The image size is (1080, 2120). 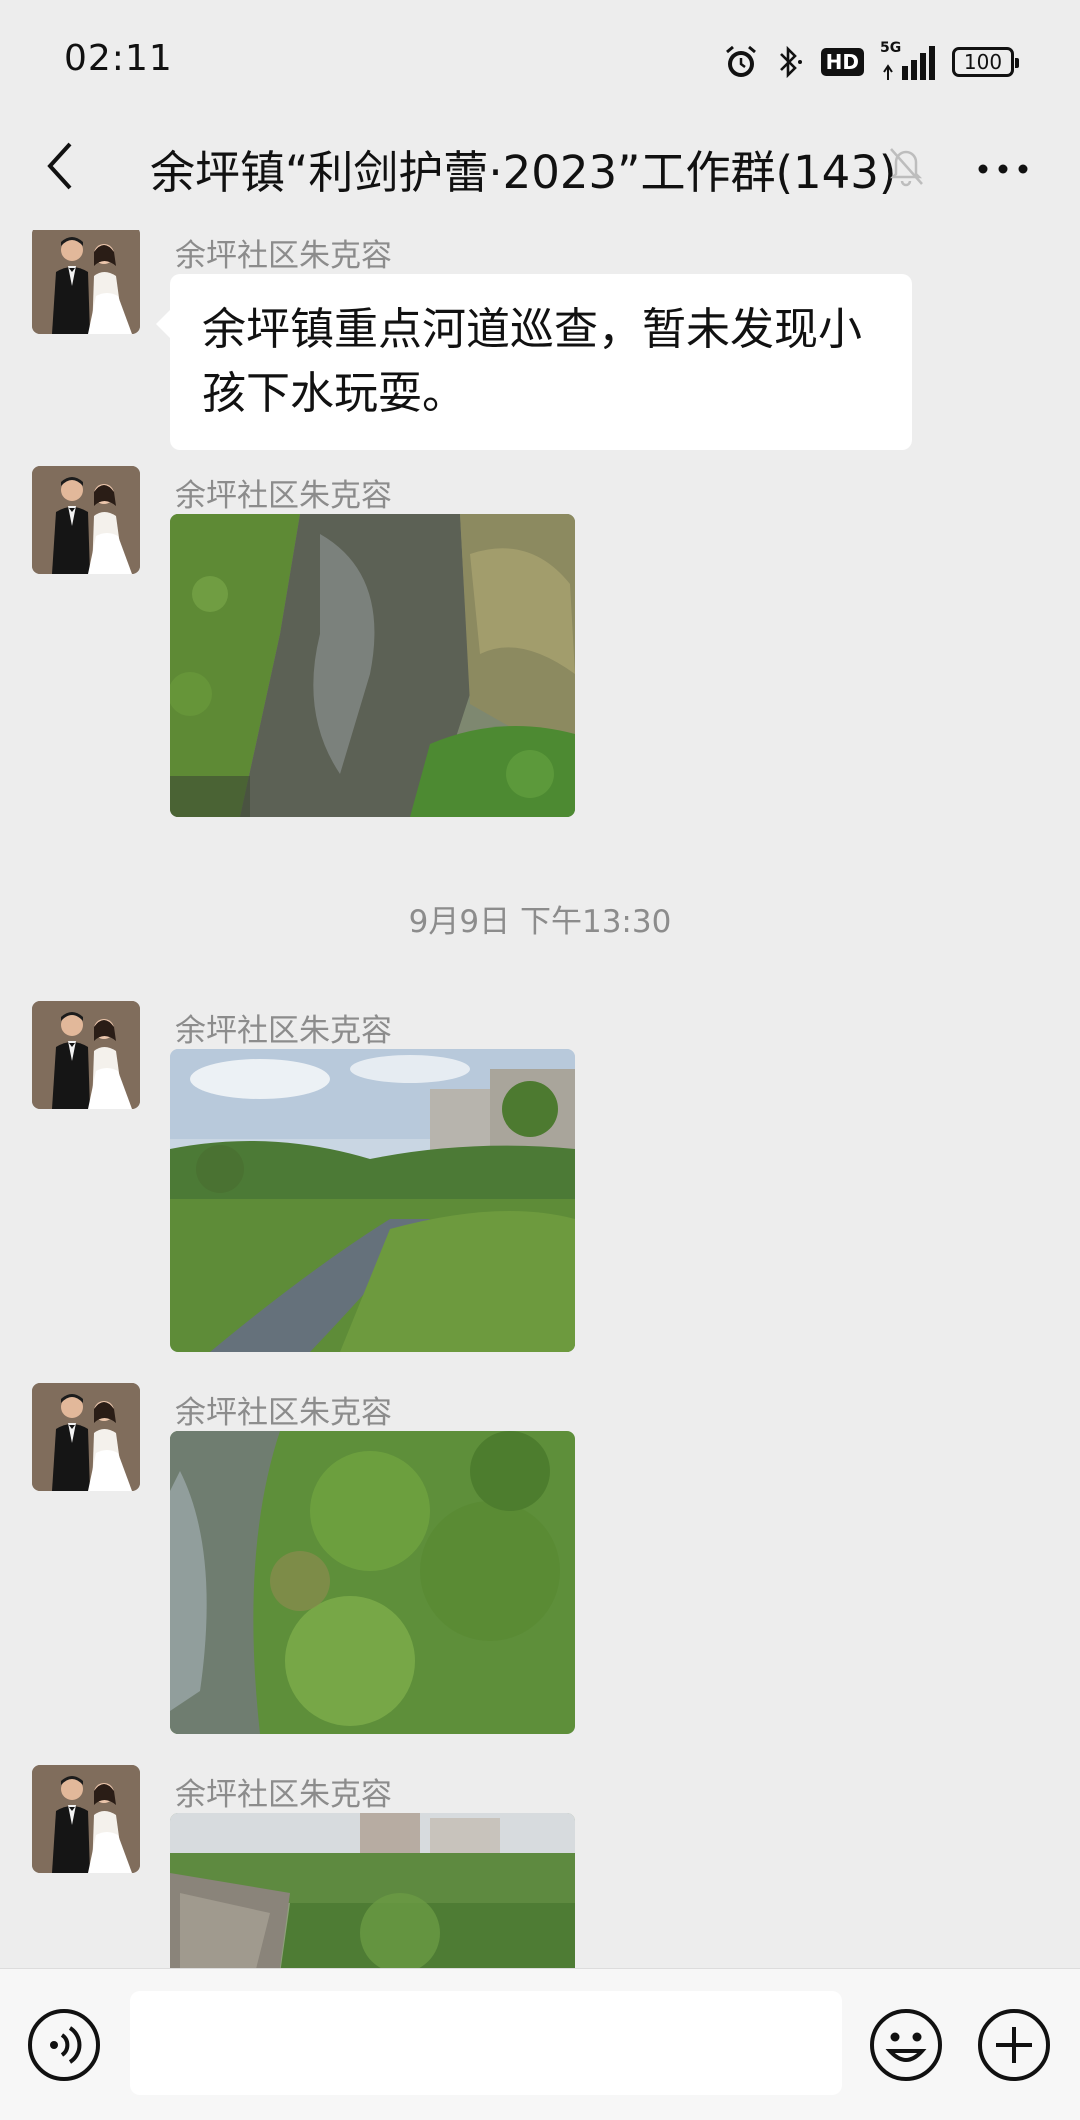 What do you see at coordinates (1014, 2049) in the screenshot?
I see `plus-icon` at bounding box center [1014, 2049].